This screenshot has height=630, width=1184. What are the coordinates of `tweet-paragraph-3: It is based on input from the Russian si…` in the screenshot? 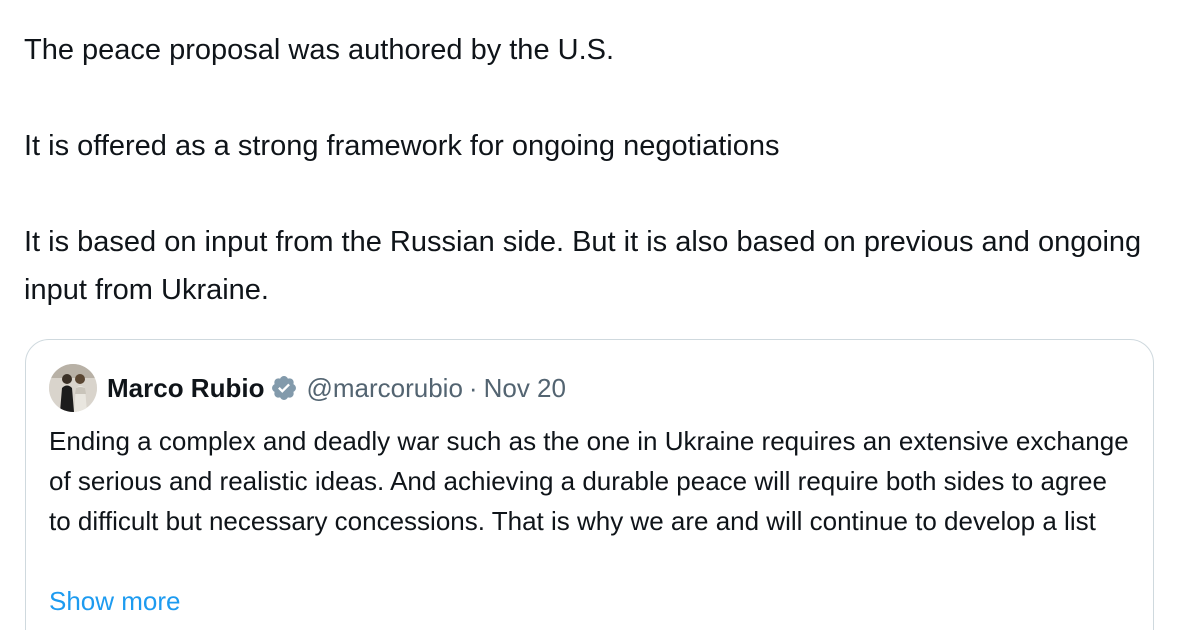 It's located at (583, 266).